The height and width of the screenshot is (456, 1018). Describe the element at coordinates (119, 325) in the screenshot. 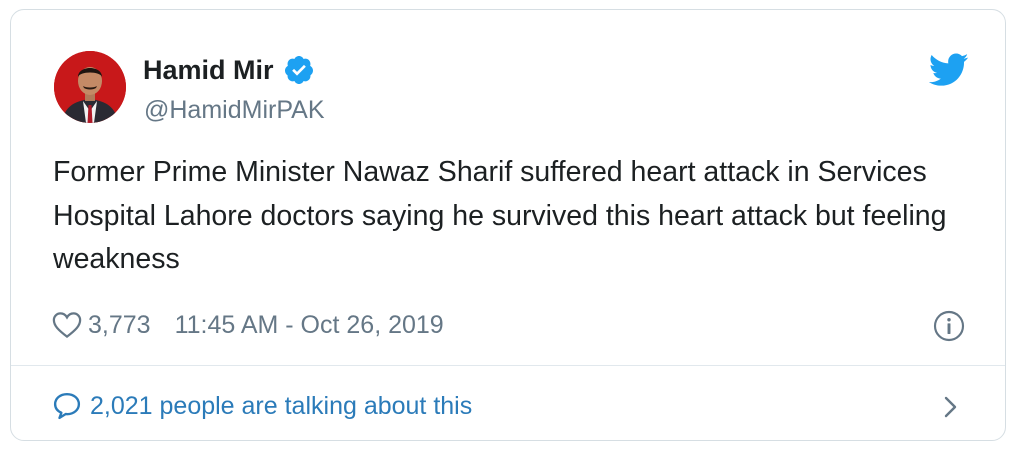

I see `like-count: 3,773` at that location.